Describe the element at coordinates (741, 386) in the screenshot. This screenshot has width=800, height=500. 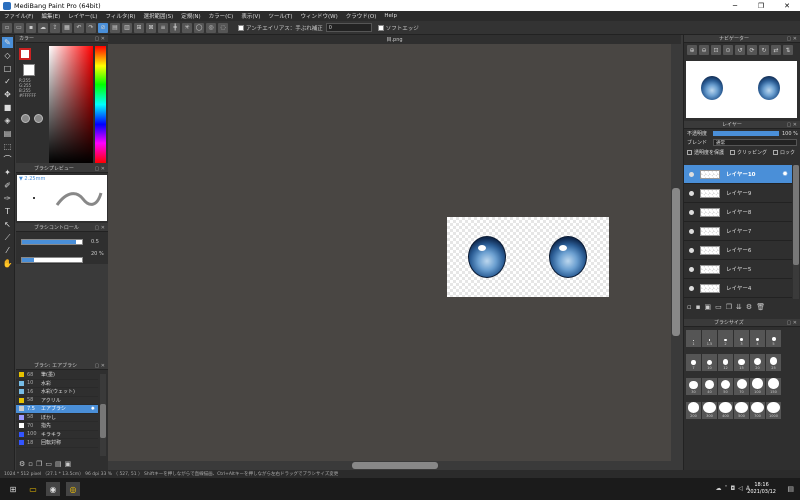
I see `brush-size-cell: 70` at that location.